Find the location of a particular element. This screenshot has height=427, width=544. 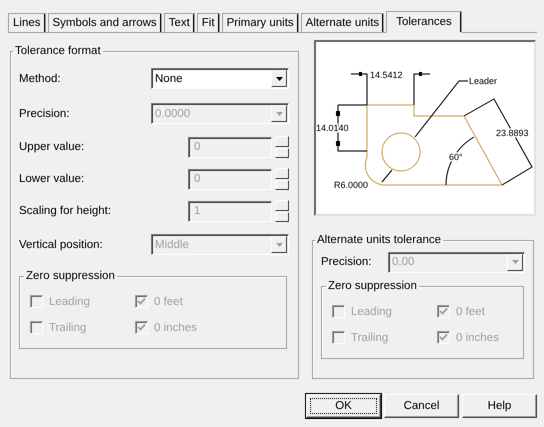

dropdown: None is located at coordinates (220, 78).